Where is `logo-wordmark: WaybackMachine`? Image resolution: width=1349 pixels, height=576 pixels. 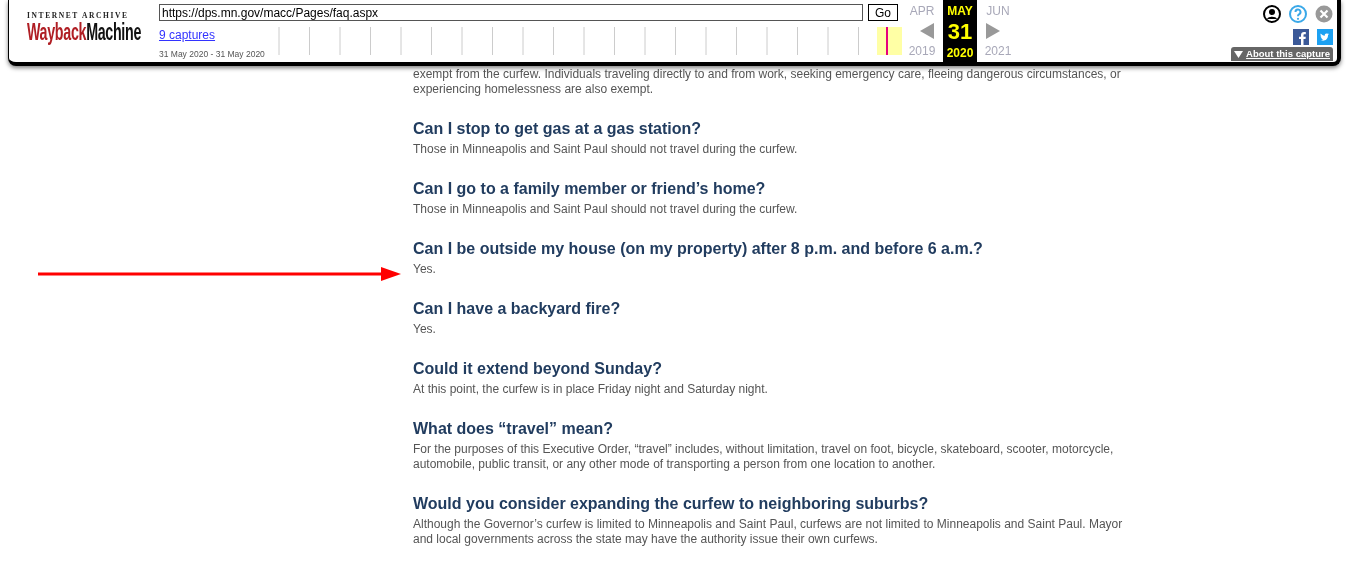 logo-wordmark: WaybackMachine is located at coordinates (84, 33).